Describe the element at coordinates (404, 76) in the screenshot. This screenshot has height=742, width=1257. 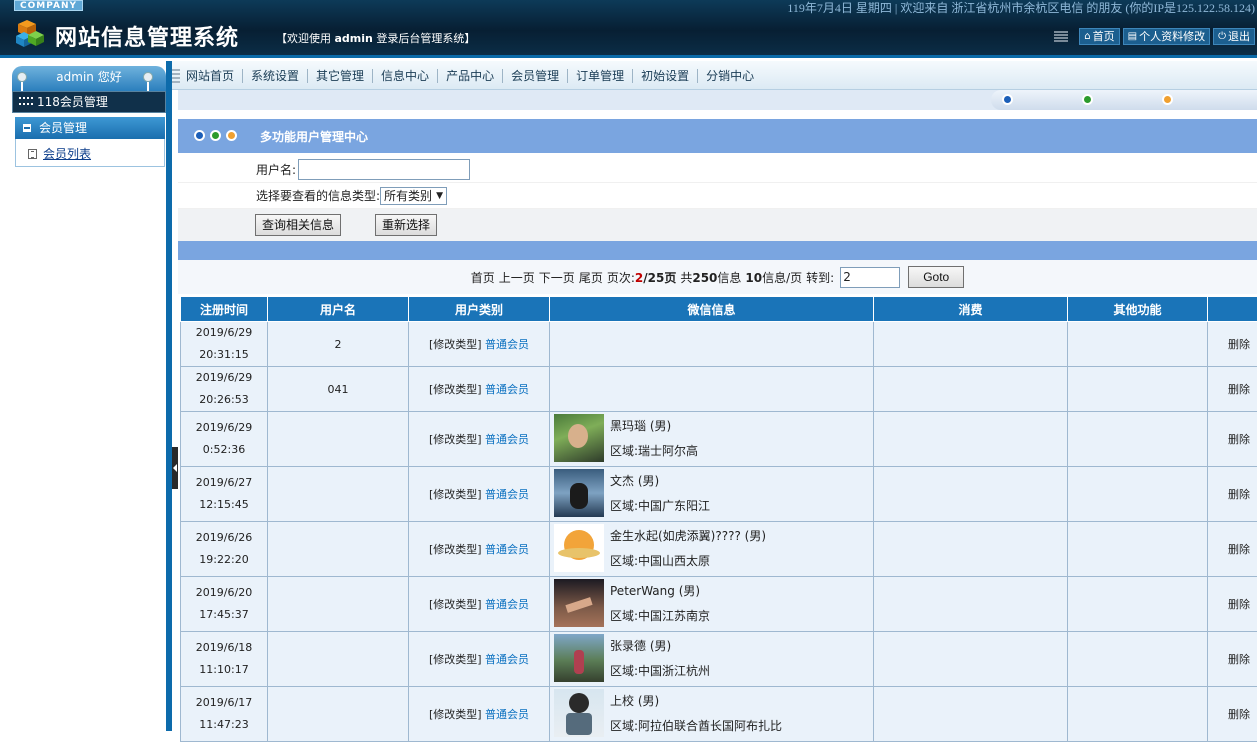
I see `nav-item-info-center: 信息中心` at that location.